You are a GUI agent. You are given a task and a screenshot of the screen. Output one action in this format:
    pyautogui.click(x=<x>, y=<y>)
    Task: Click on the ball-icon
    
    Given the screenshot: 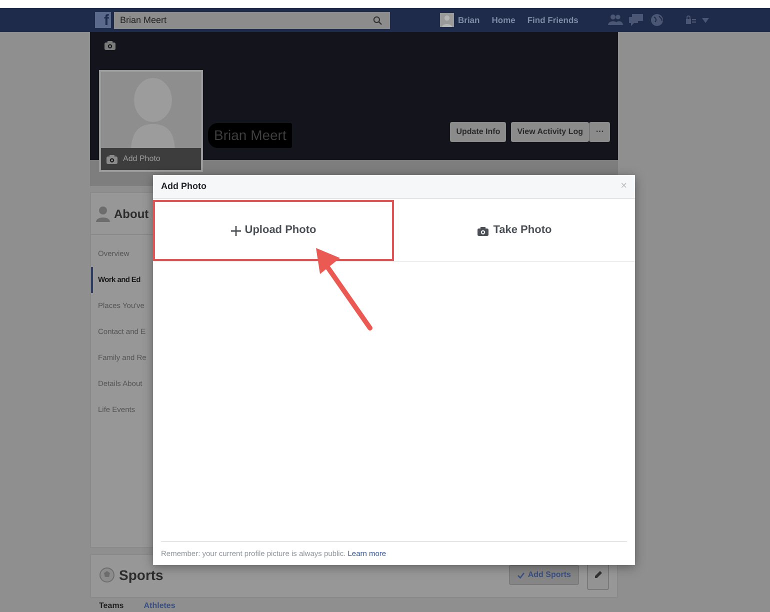 What is the action you would take?
    pyautogui.click(x=107, y=575)
    